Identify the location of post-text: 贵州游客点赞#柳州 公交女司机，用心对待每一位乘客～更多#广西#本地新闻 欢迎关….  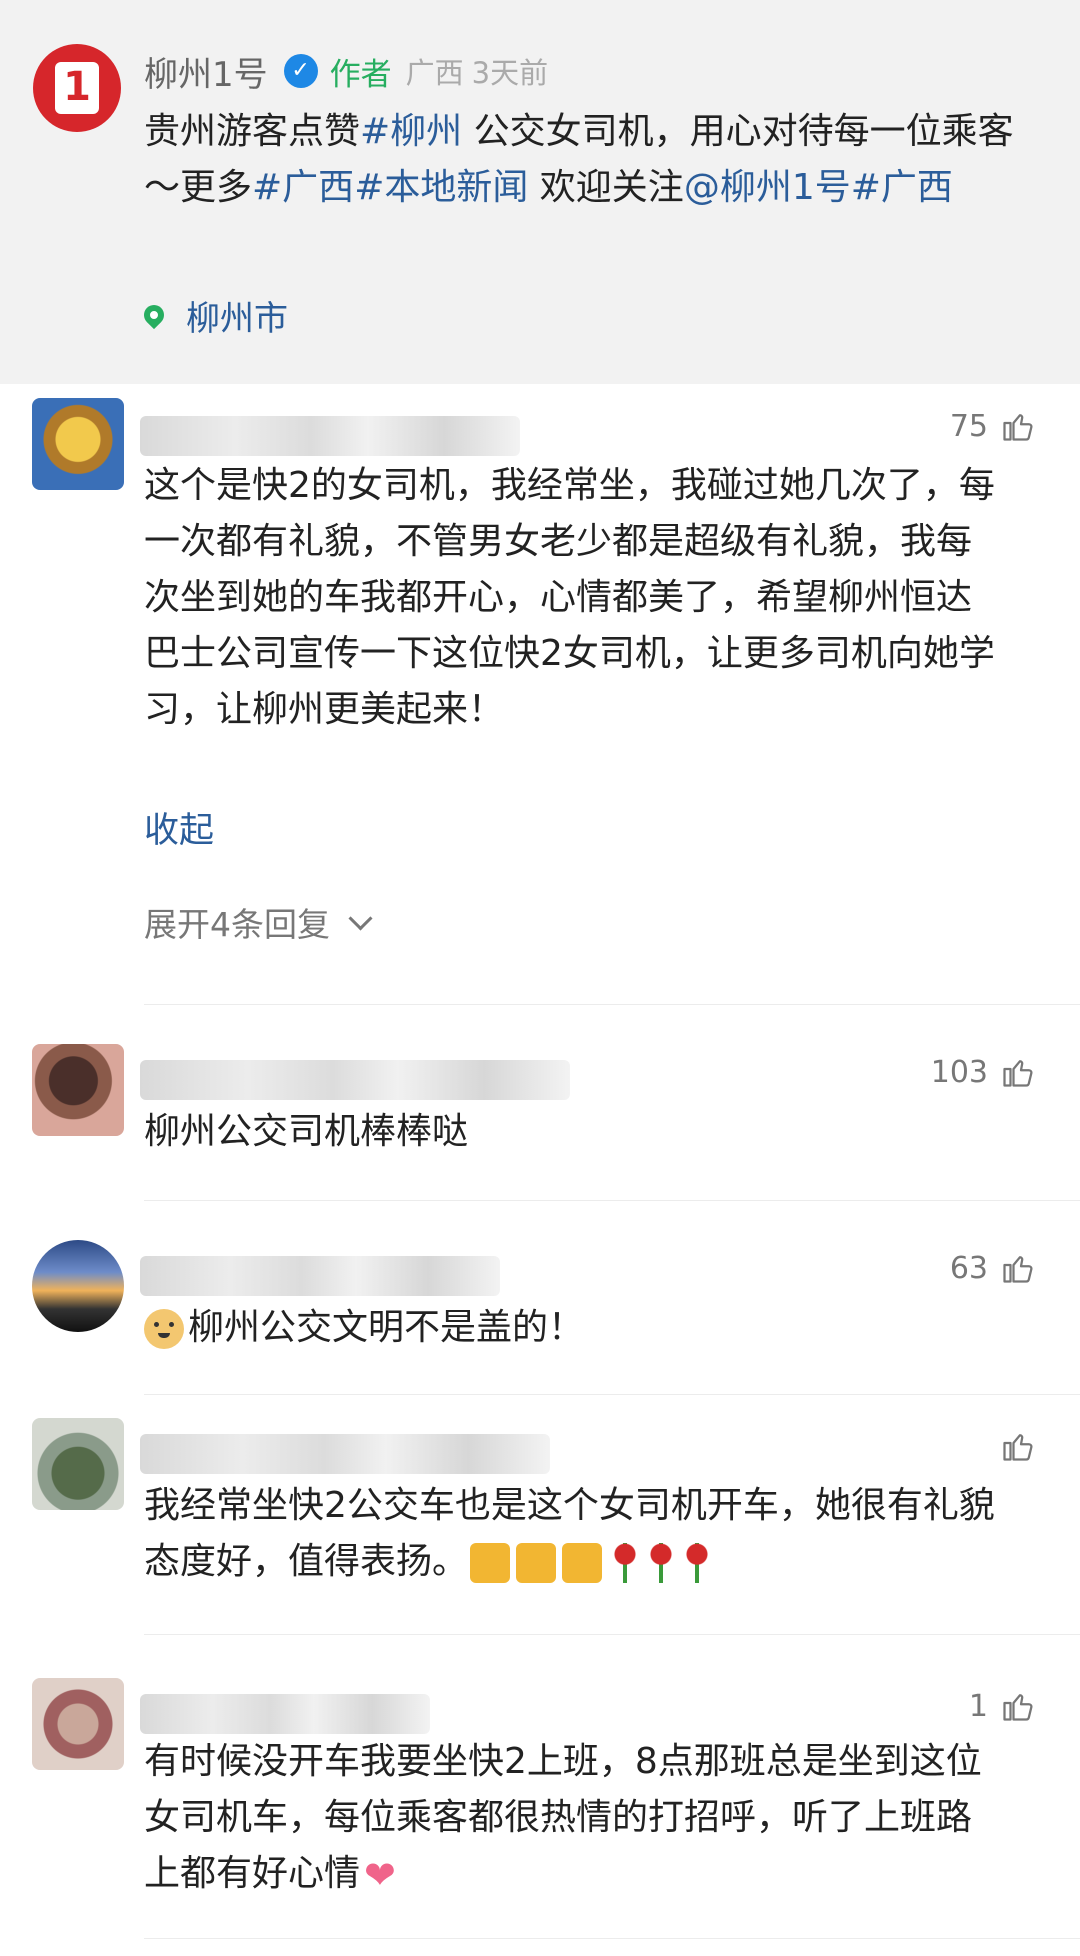
(594, 160).